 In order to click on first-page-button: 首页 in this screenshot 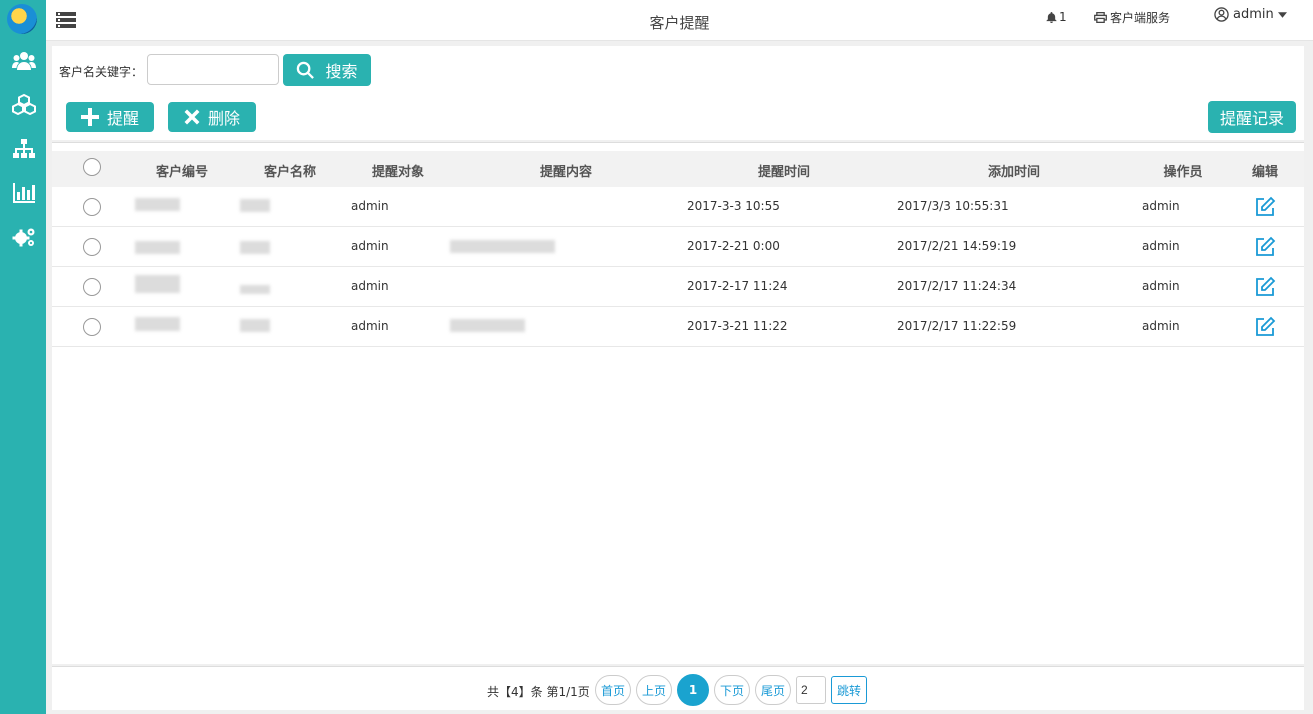, I will do `click(613, 690)`.